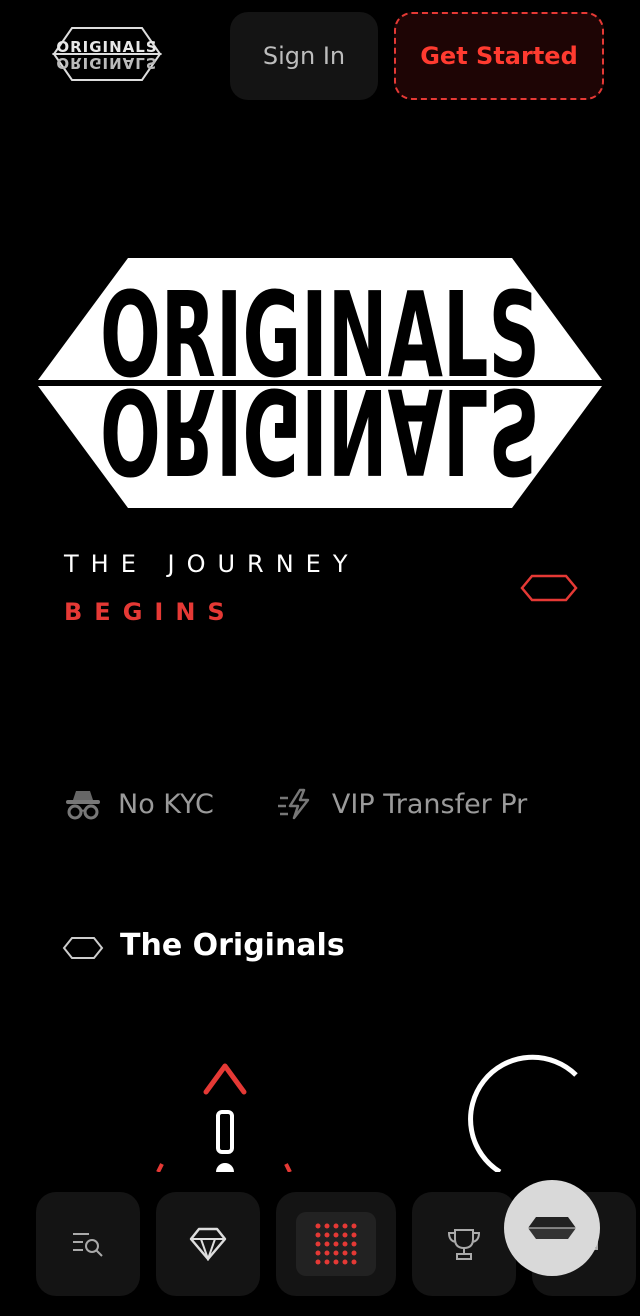 The height and width of the screenshot is (1316, 640). Describe the element at coordinates (320, 1106) in the screenshot. I see `game-graphics-peek` at that location.